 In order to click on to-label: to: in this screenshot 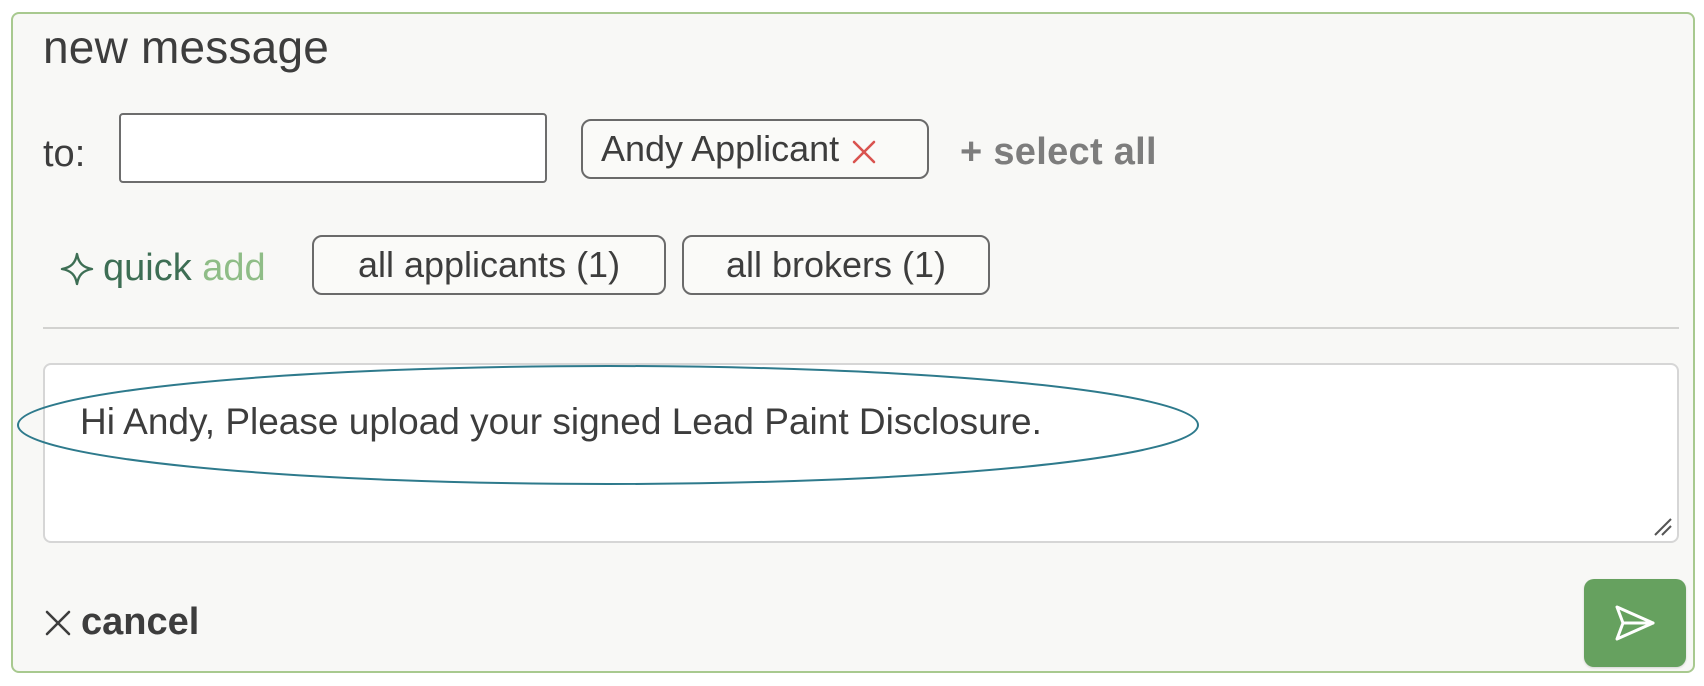, I will do `click(64, 154)`.